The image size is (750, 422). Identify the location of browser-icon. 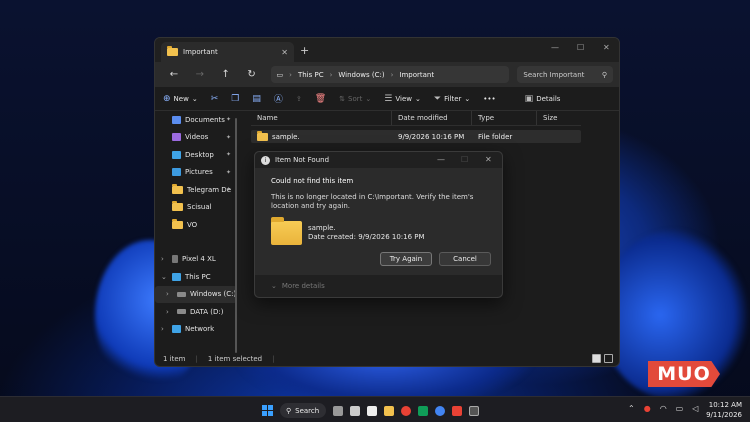
(440, 410).